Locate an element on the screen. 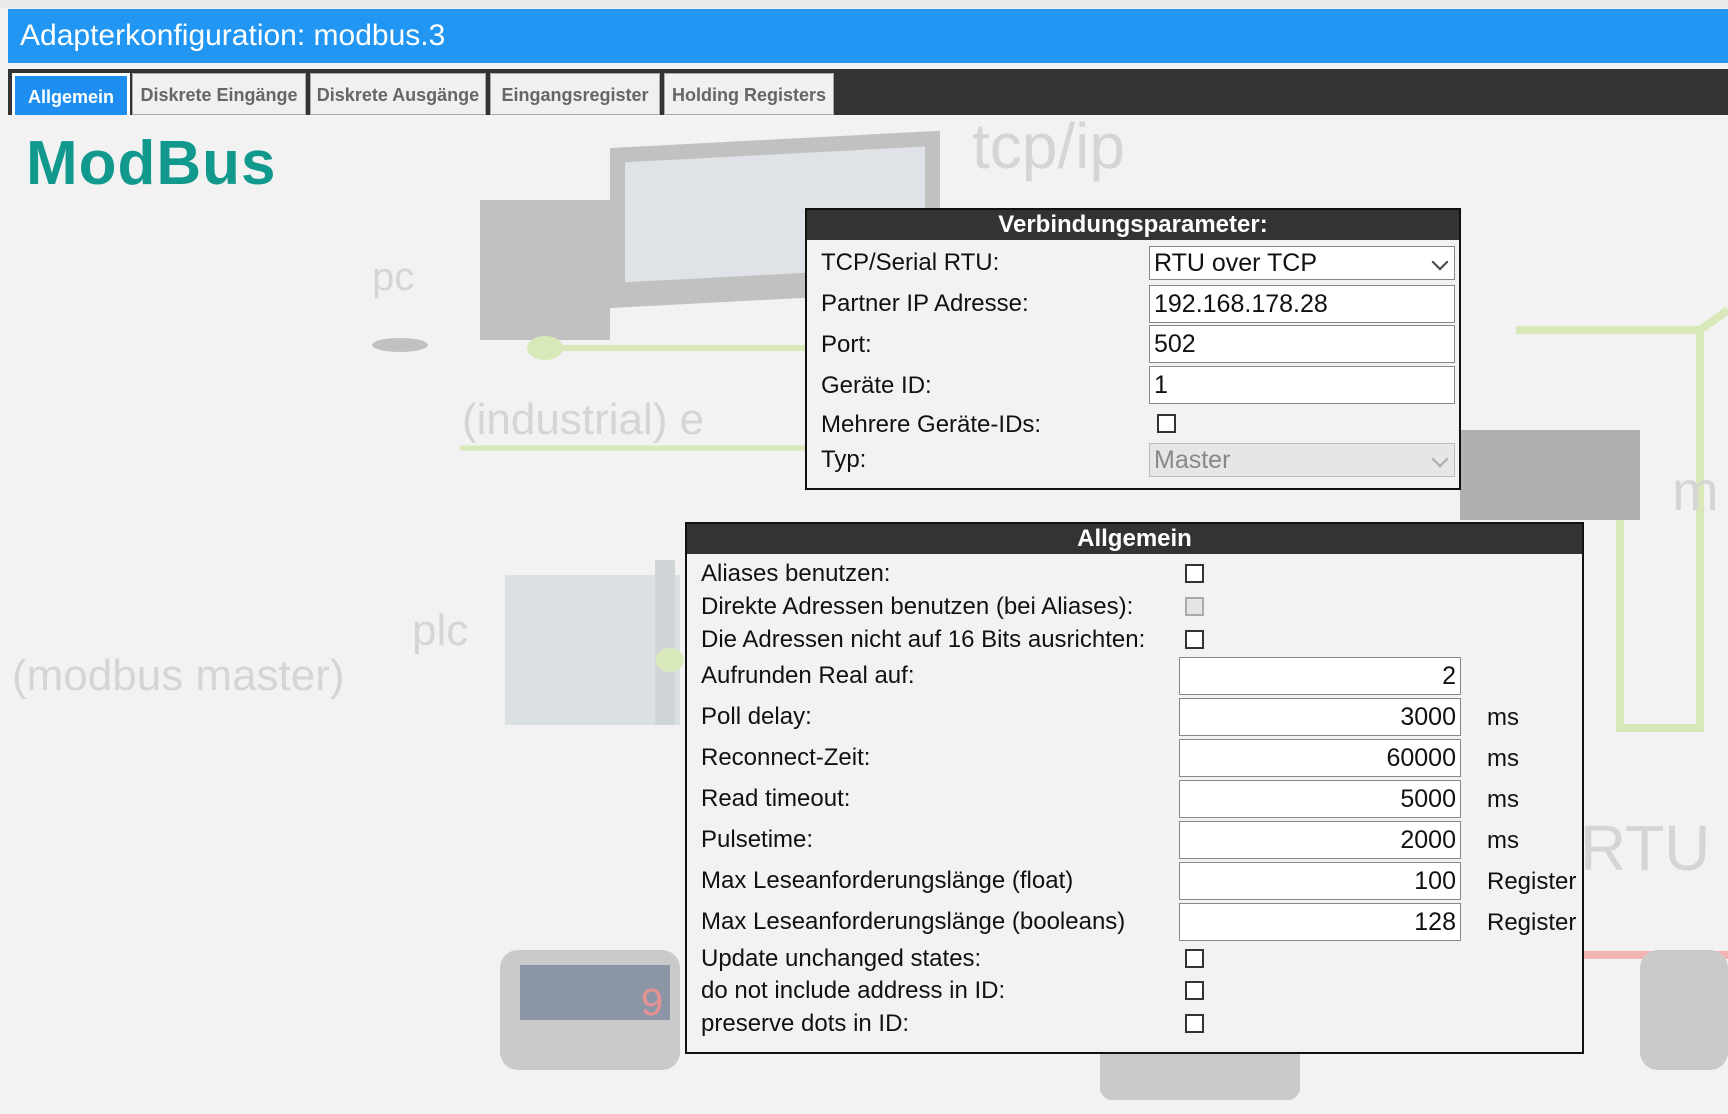 This screenshot has height=1114, width=1728. max-booleans-input is located at coordinates (1320, 922).